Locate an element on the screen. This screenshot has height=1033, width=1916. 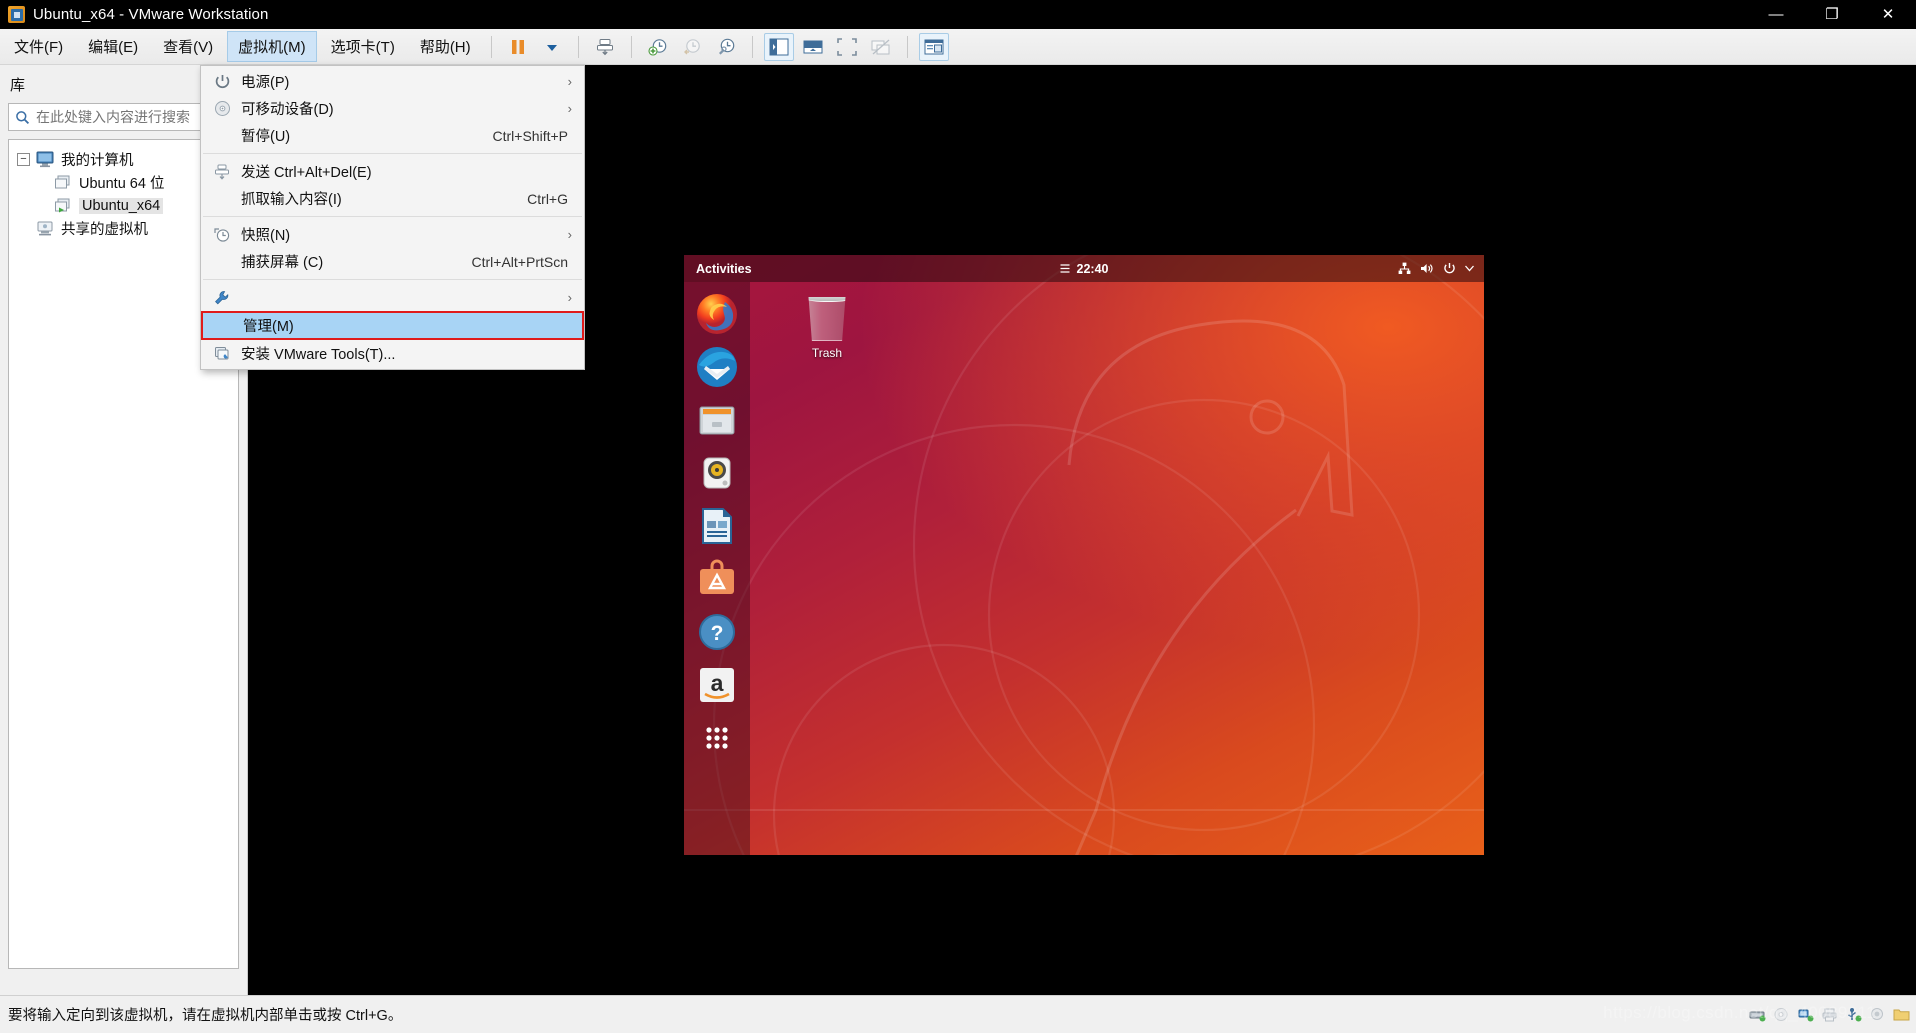
guest-top-bar: Activities 22:40 is located at coordinates (1084, 268).